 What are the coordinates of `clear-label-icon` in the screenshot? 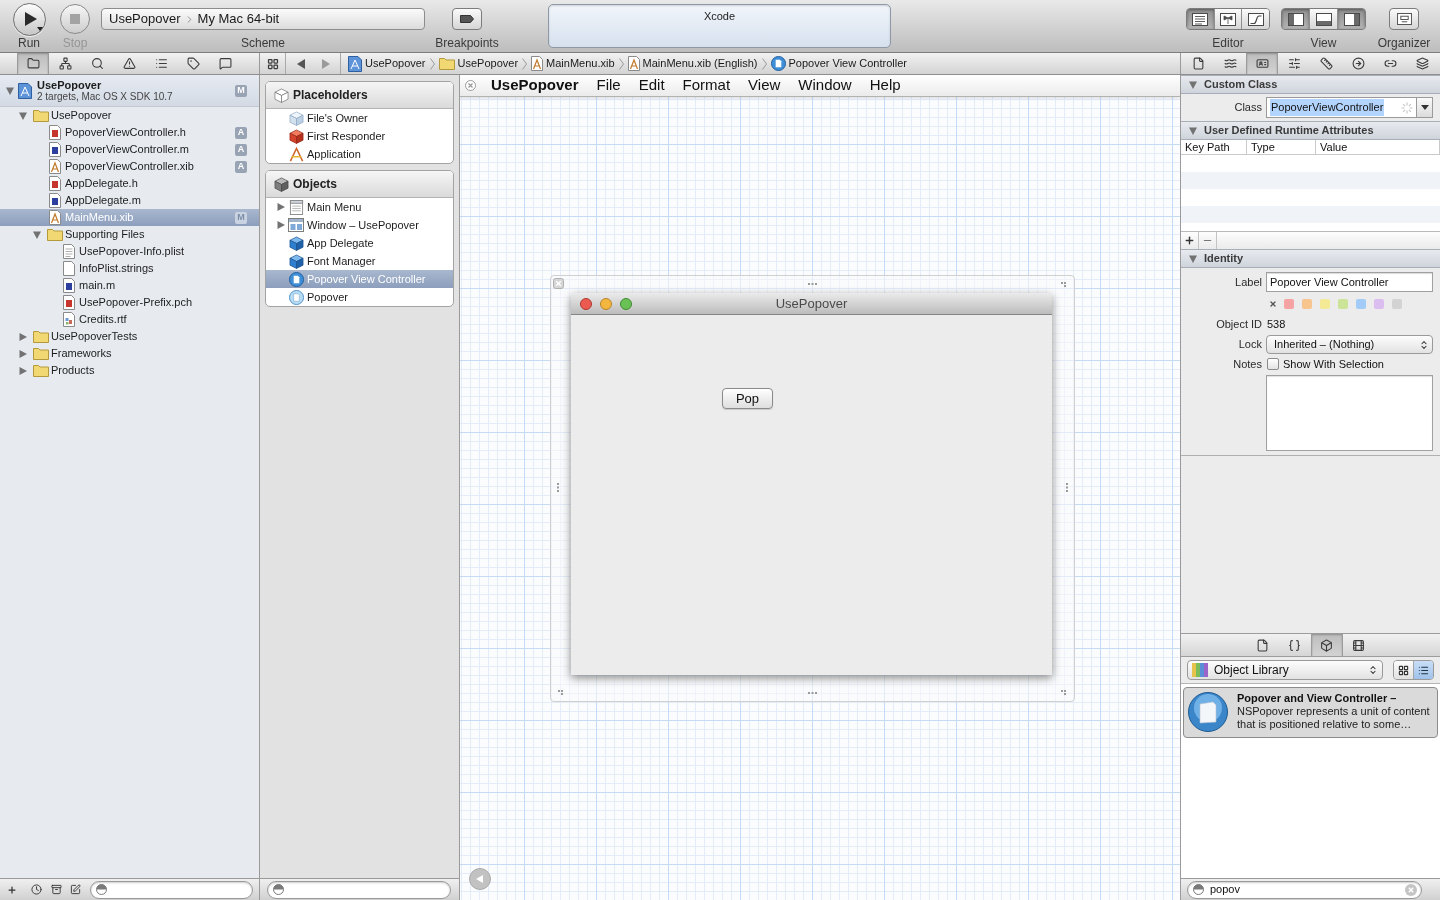 It's located at (1273, 304).